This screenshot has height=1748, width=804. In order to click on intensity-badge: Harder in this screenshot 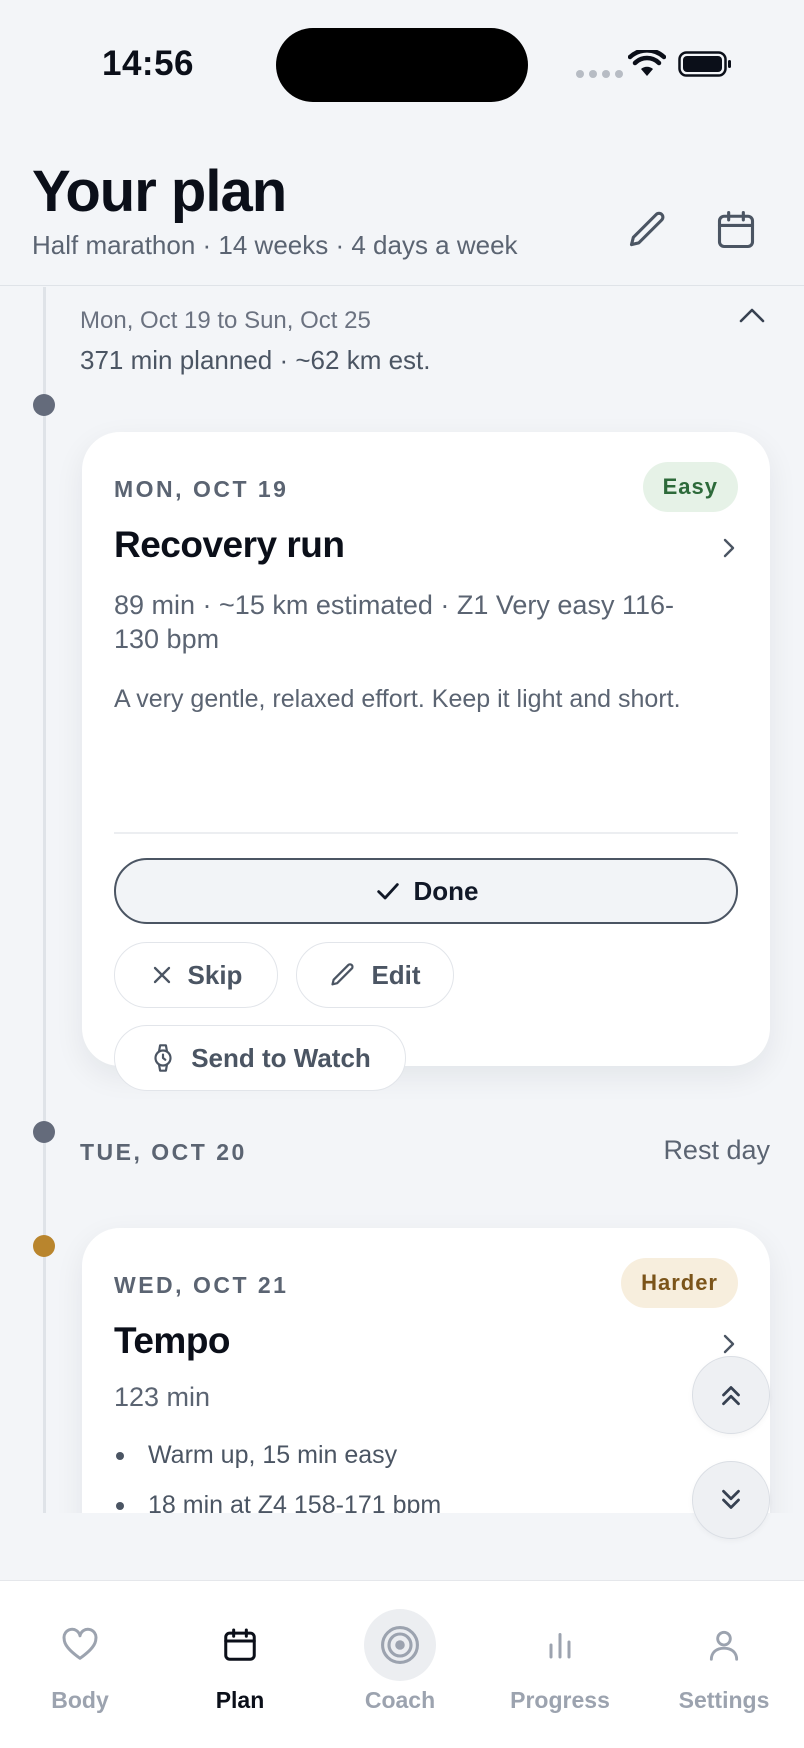, I will do `click(679, 1283)`.